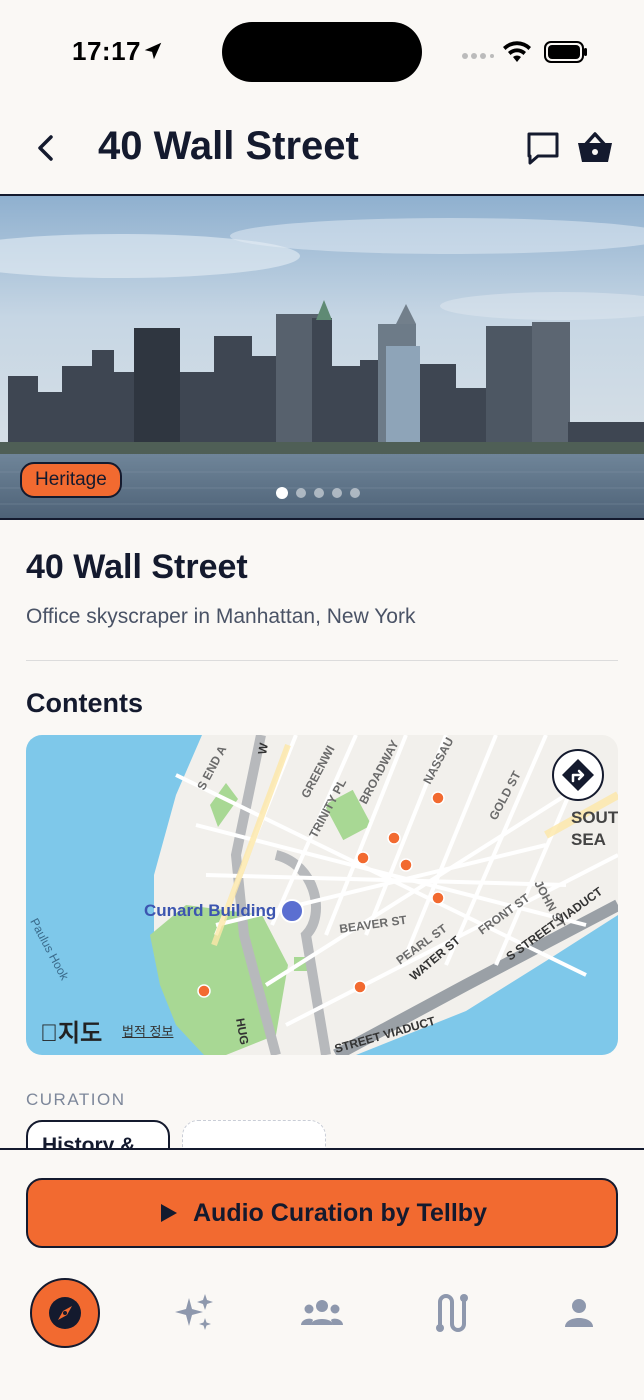 Image resolution: width=644 pixels, height=1400 pixels. I want to click on wifi-icon, so click(517, 51).